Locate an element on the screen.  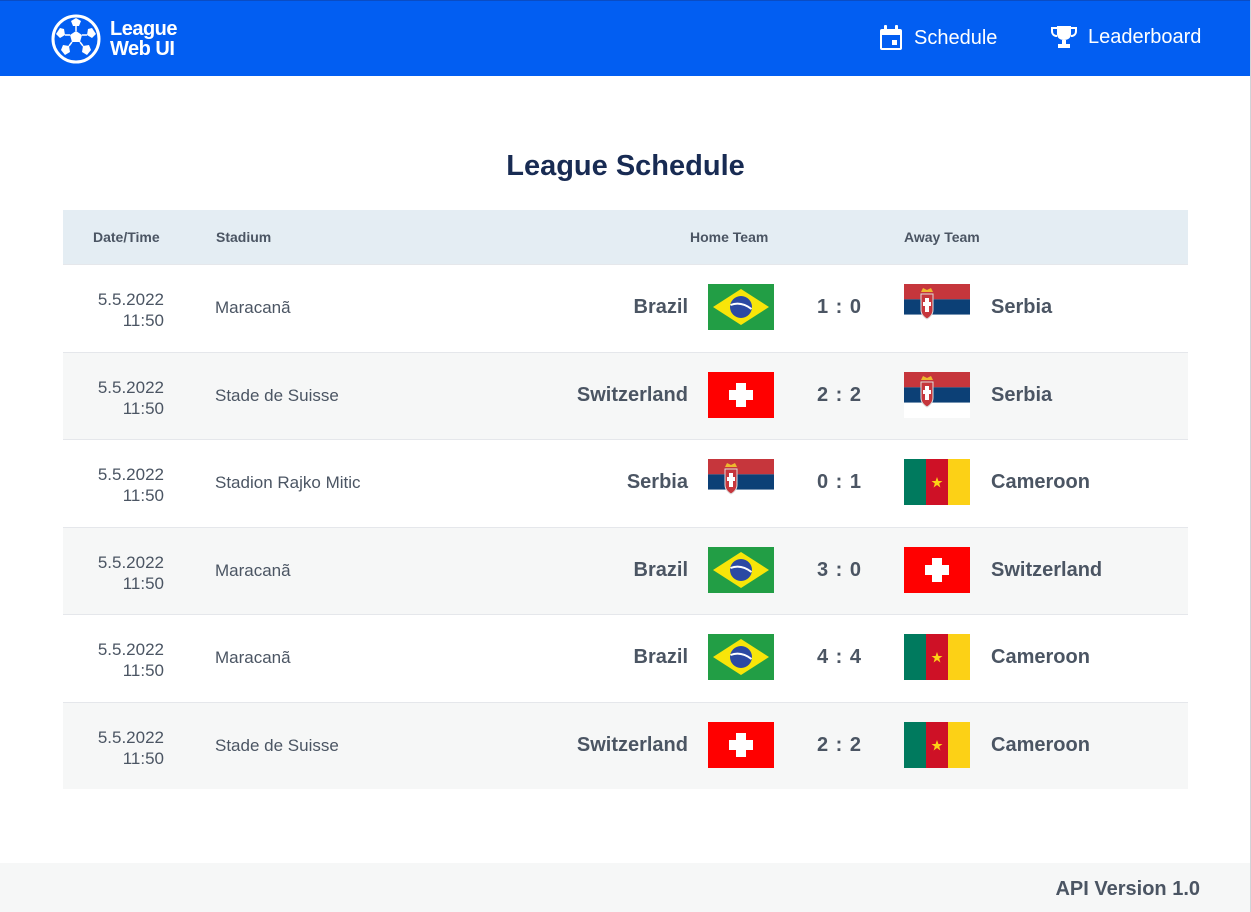
nav-leaderboard-label: Leaderboard is located at coordinates (1145, 36).